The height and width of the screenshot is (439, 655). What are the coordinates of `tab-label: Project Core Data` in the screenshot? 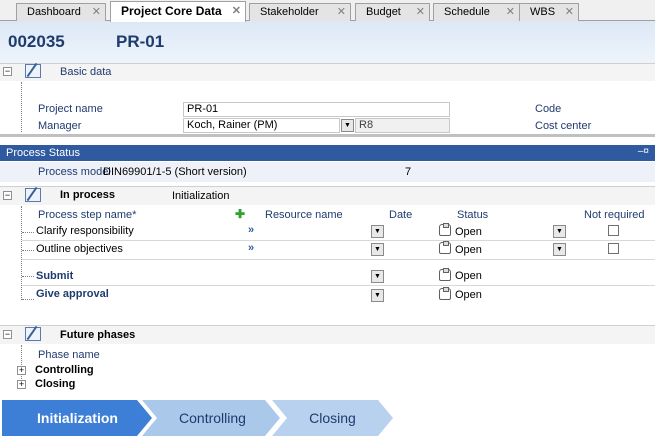 It's located at (171, 11).